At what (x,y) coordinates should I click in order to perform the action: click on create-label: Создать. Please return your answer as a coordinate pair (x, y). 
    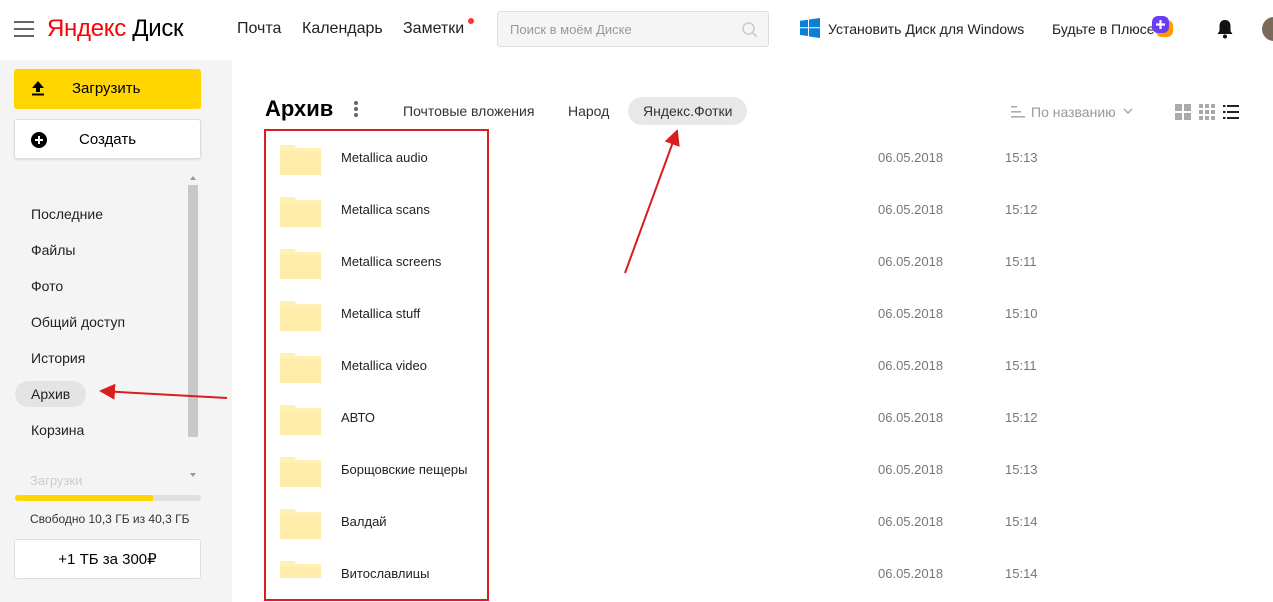
    Looking at the image, I should click on (108, 139).